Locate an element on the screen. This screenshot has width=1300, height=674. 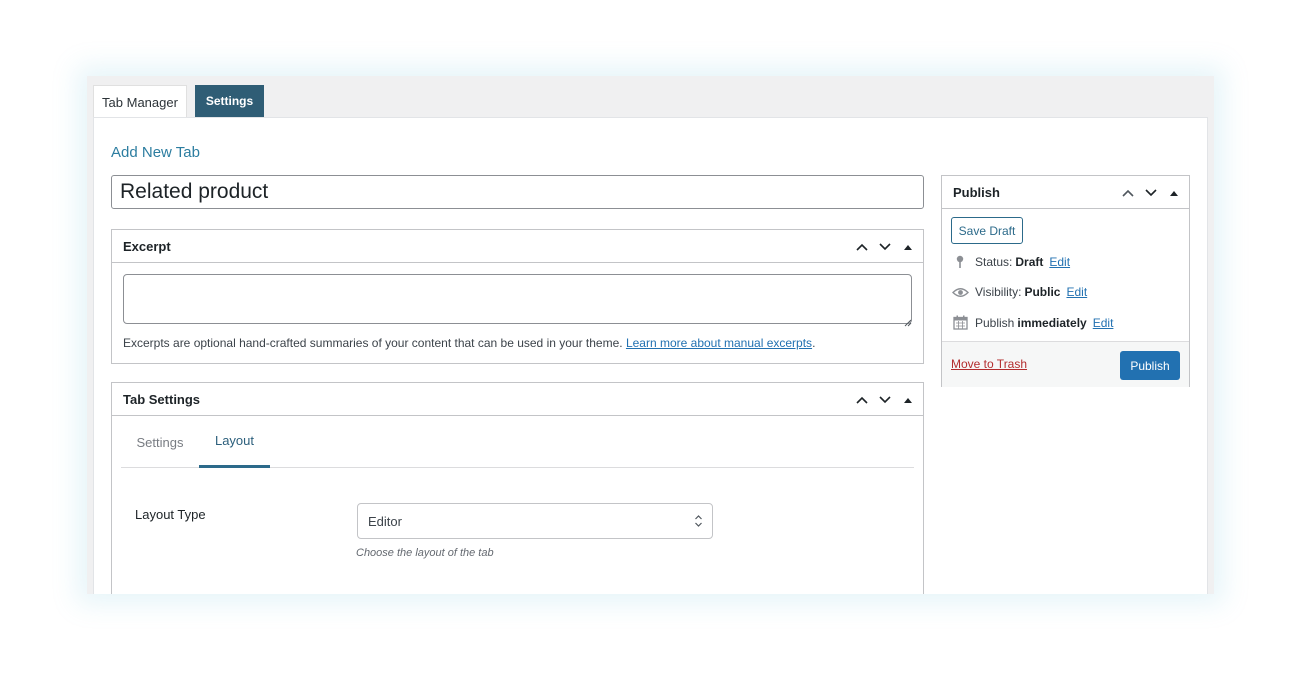
publish-time-row: Publish immediately Edit is located at coordinates (1032, 322).